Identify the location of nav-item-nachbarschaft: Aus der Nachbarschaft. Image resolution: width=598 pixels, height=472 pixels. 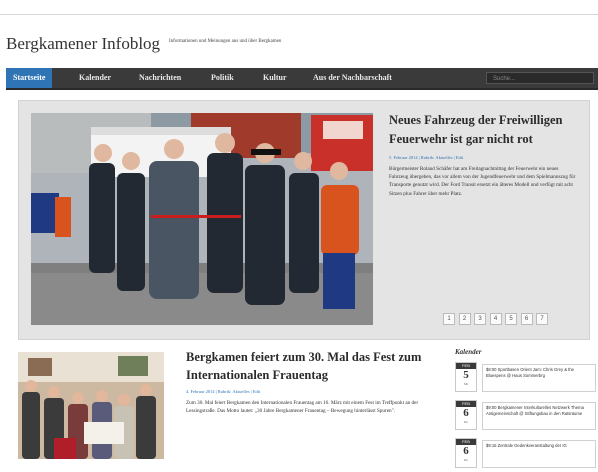
(352, 78).